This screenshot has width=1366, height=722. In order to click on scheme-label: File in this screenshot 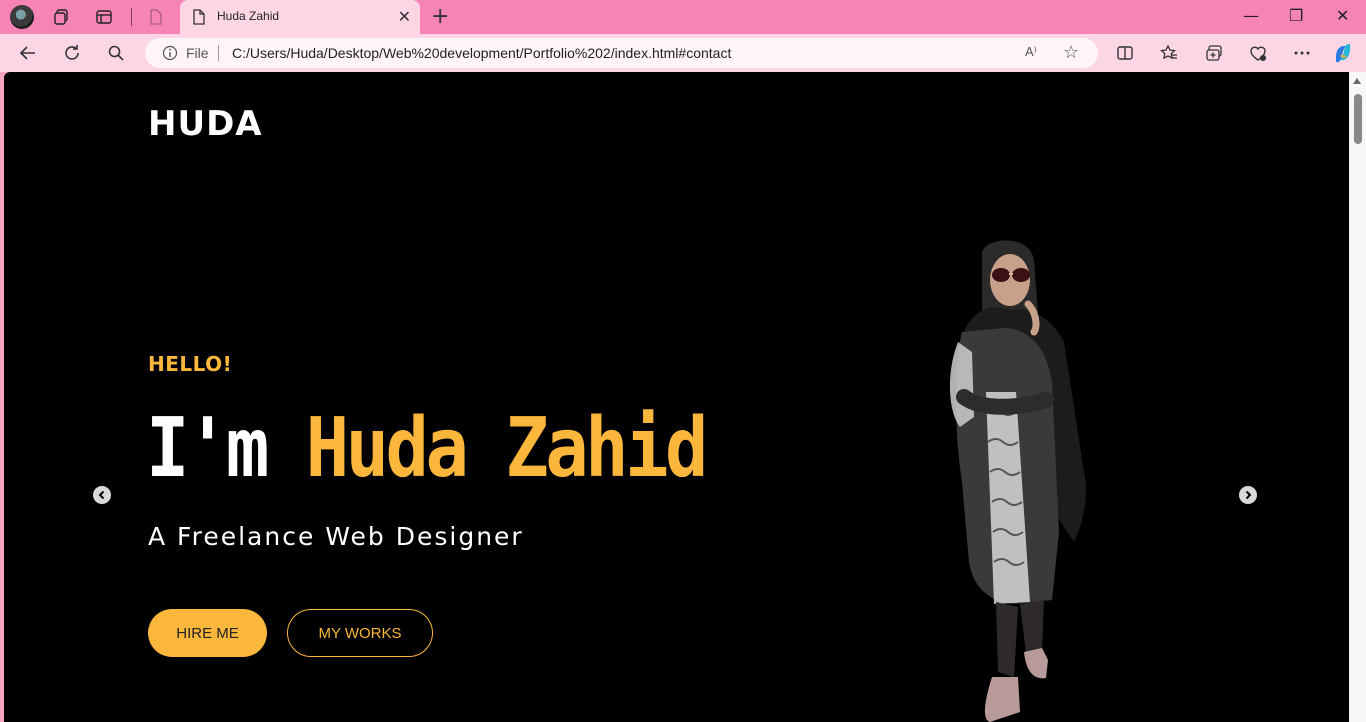, I will do `click(197, 53)`.